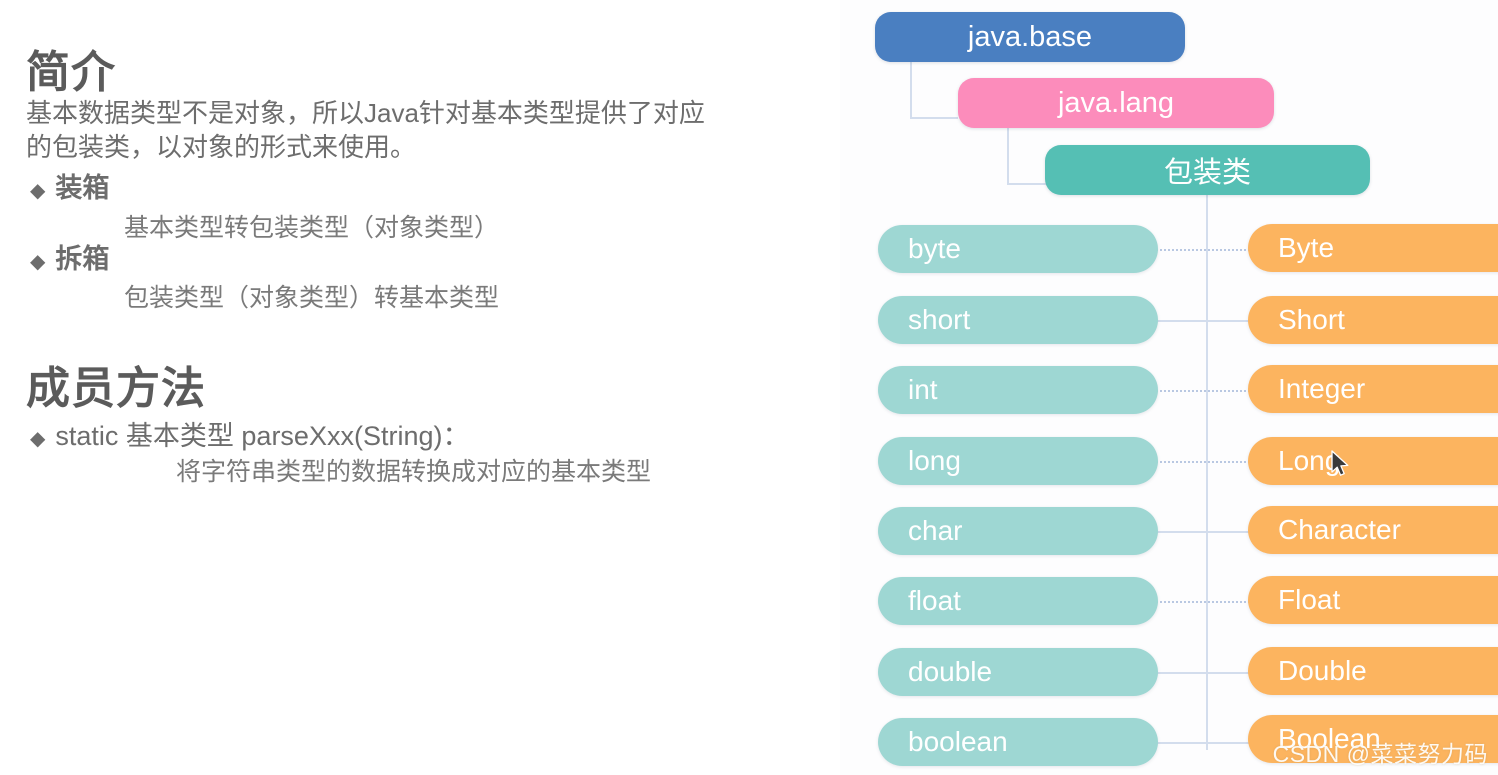 This screenshot has height=775, width=1498. Describe the element at coordinates (116, 388) in the screenshot. I see `section-heading-methods: 成员方法` at that location.